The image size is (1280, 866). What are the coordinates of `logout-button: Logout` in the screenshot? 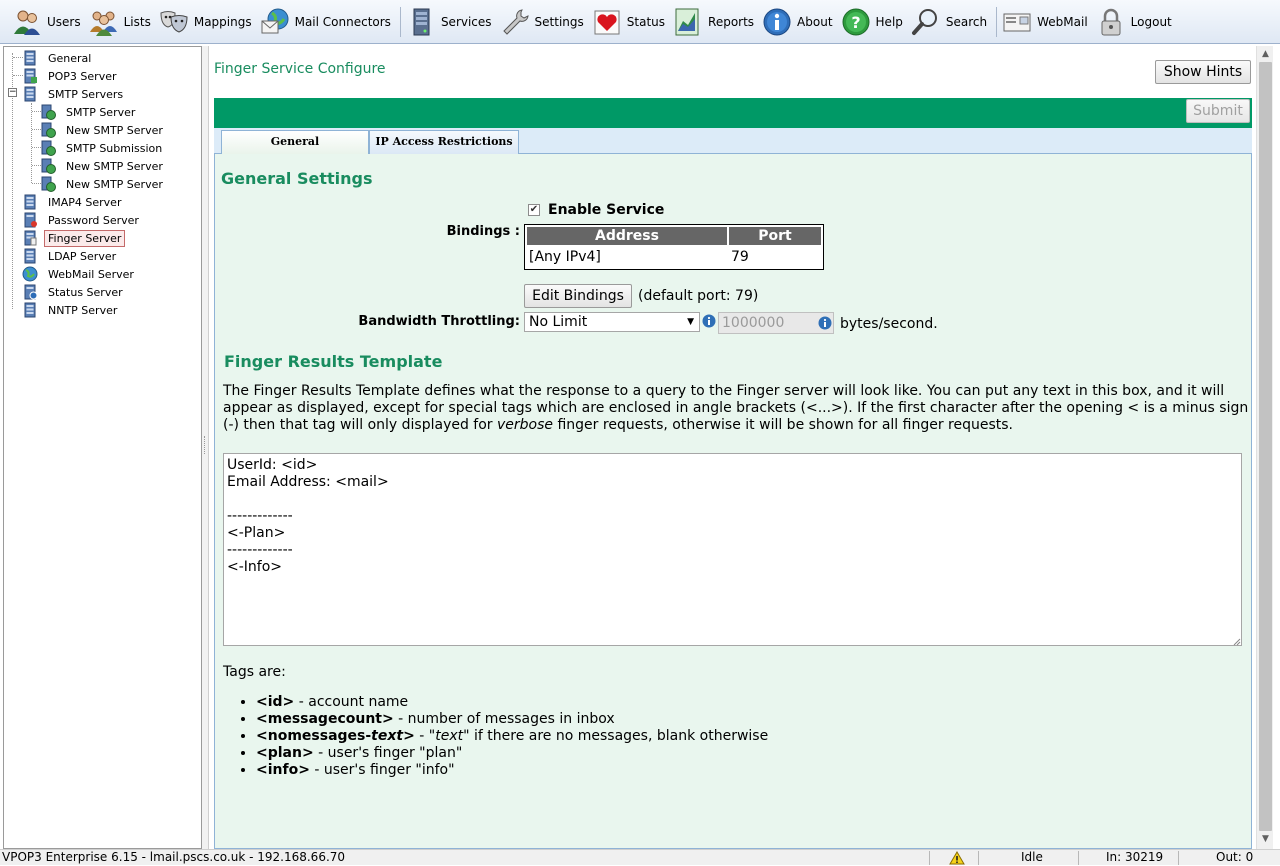 It's located at (1136, 22).